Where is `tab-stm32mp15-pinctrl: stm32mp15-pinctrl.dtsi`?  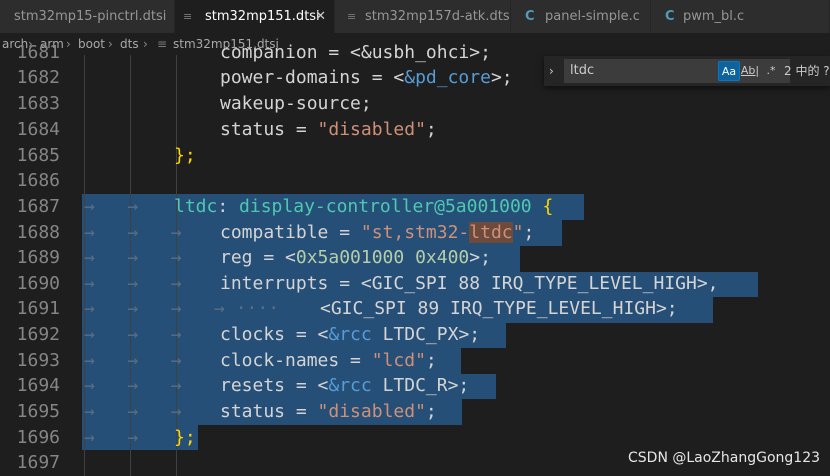
tab-stm32mp15-pinctrl: stm32mp15-pinctrl.dtsi is located at coordinates (87, 16).